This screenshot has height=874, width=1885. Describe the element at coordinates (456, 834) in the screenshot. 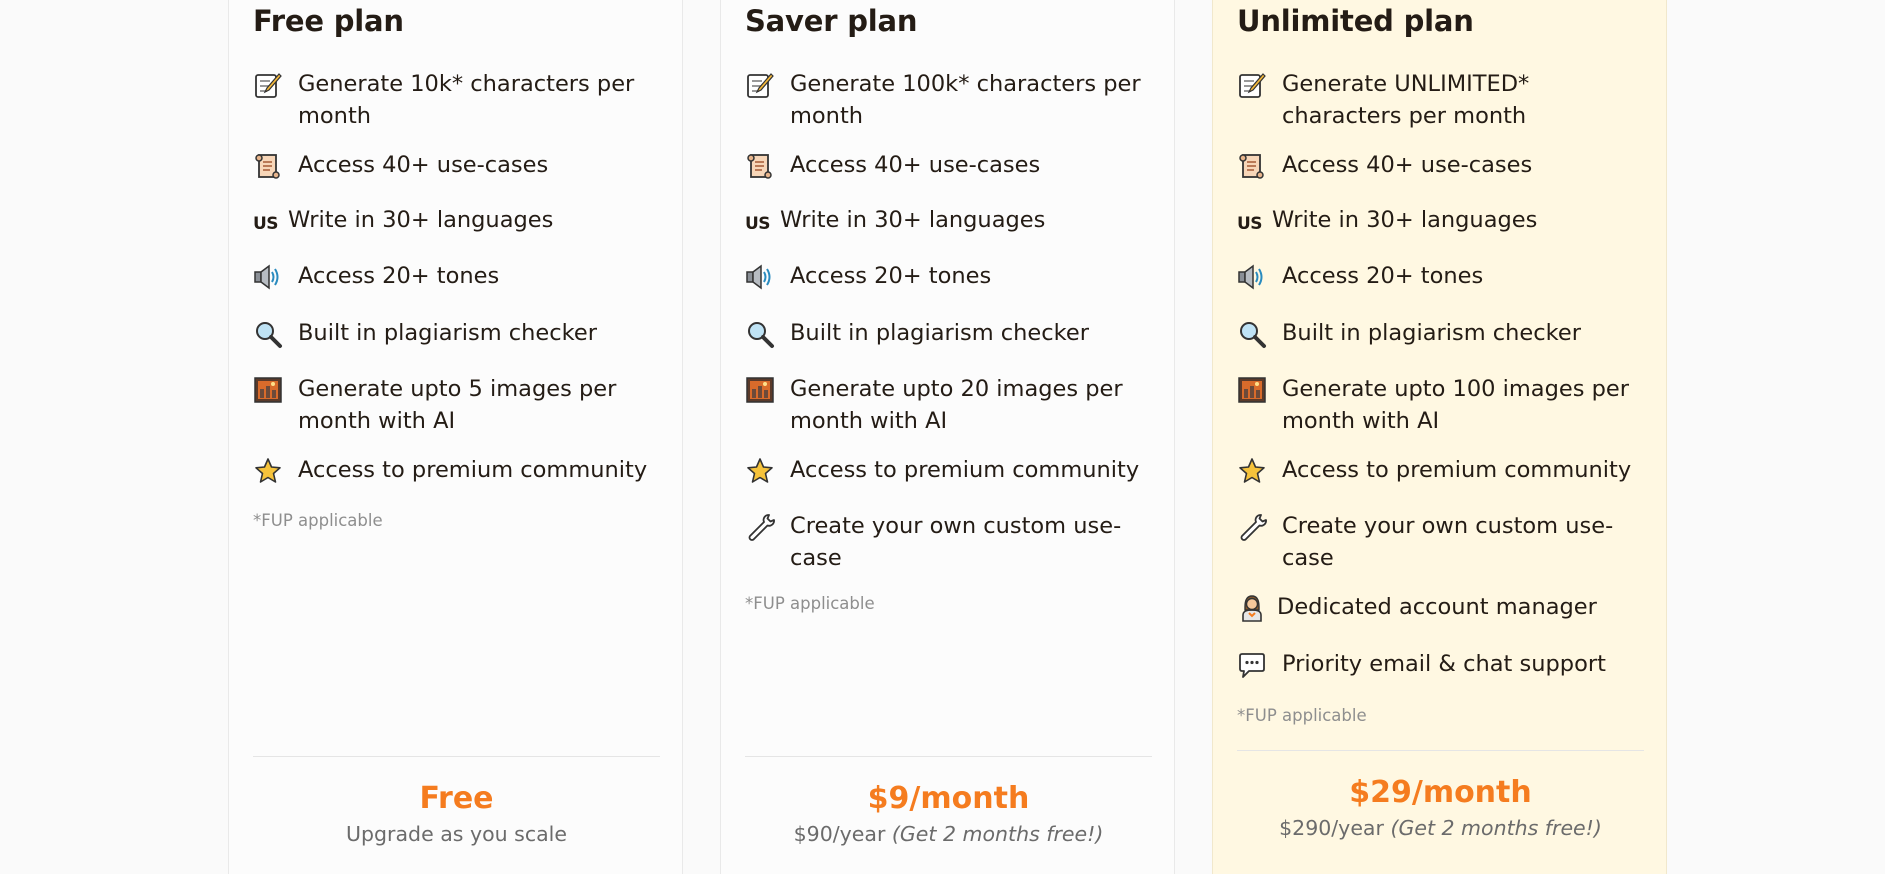

I see `plan-price-subtext: Upgrade as you scale` at that location.